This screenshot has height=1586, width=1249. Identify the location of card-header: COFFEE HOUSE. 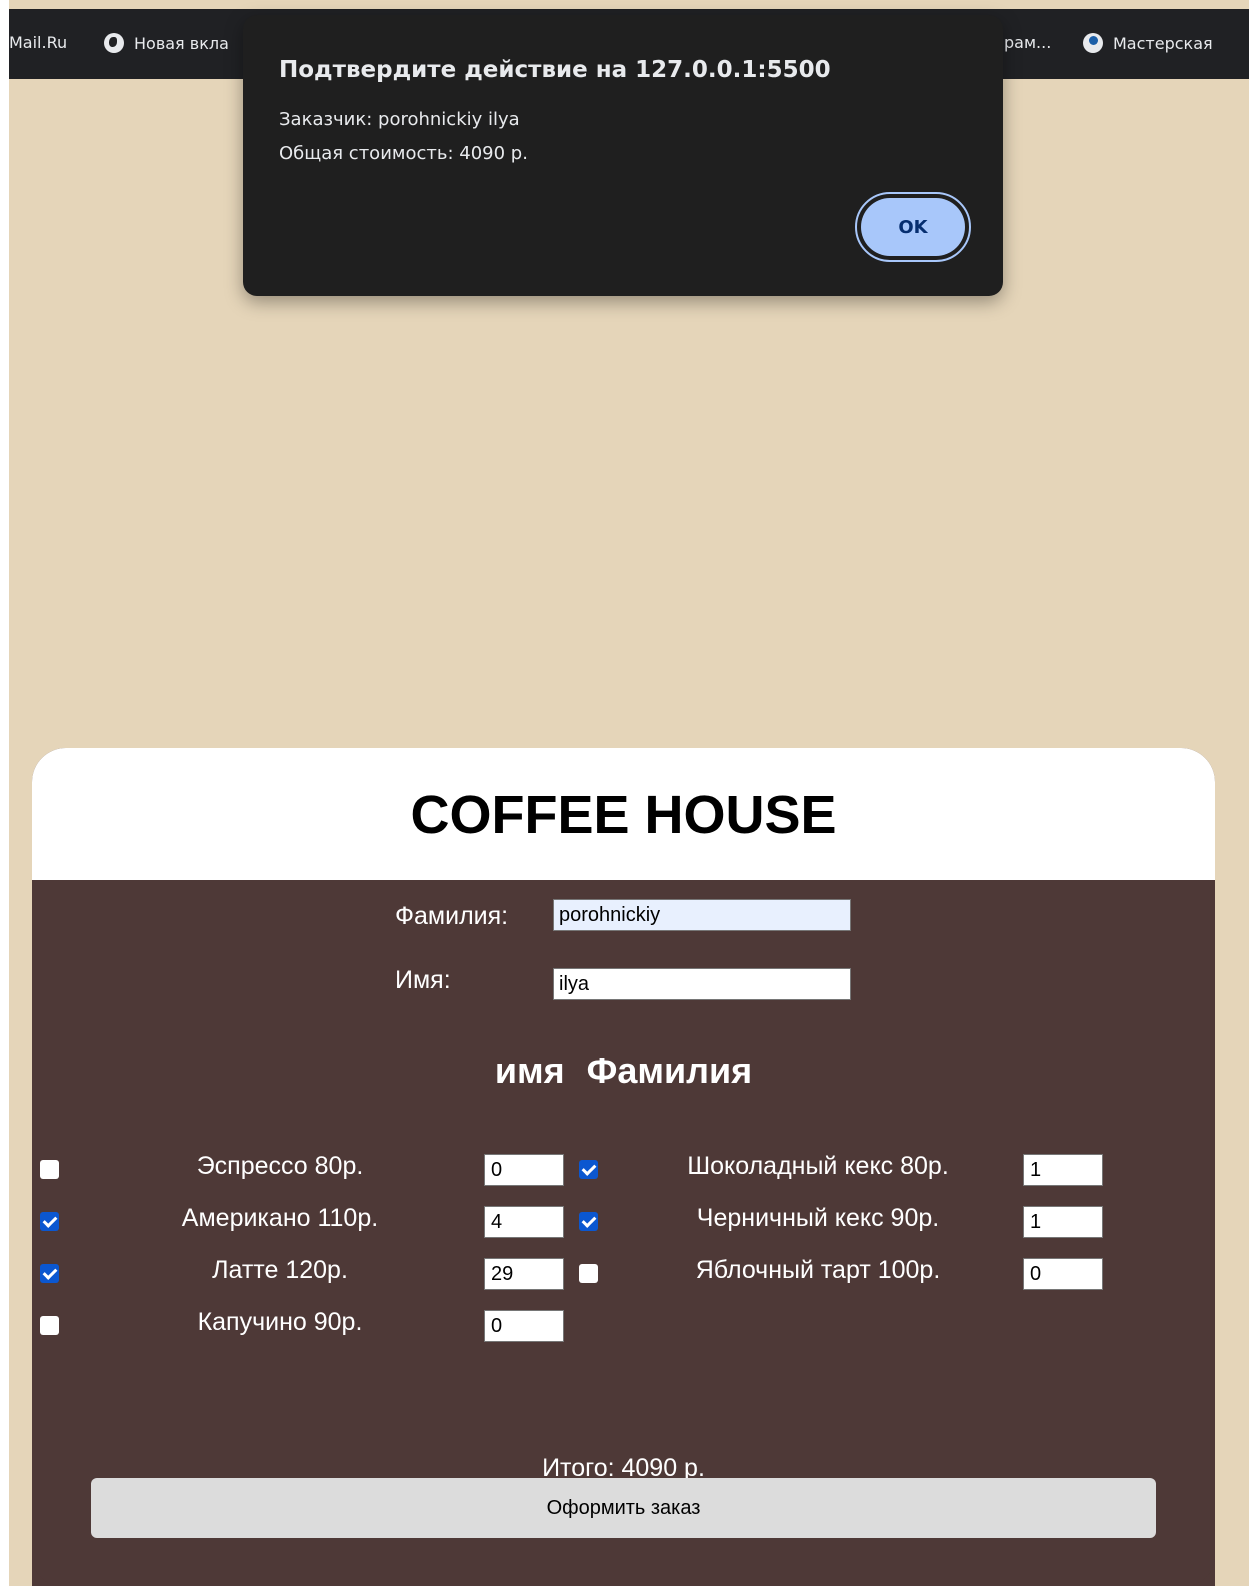
(623, 814).